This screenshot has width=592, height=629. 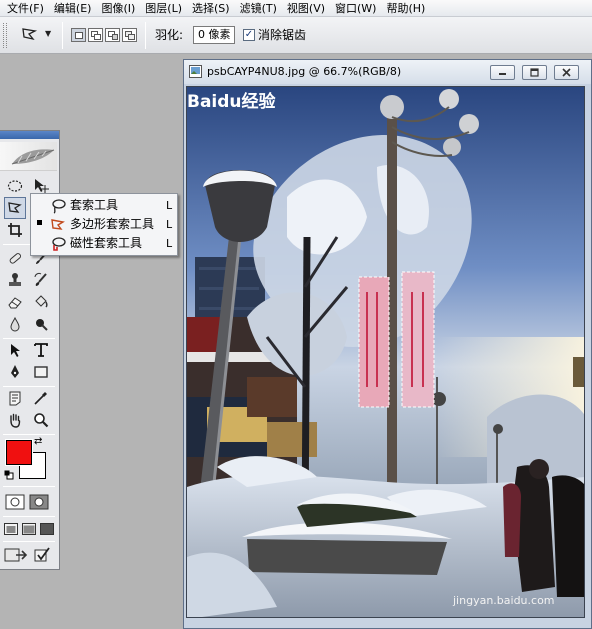 What do you see at coordinates (39, 222) in the screenshot?
I see `selected-bullet-icon` at bounding box center [39, 222].